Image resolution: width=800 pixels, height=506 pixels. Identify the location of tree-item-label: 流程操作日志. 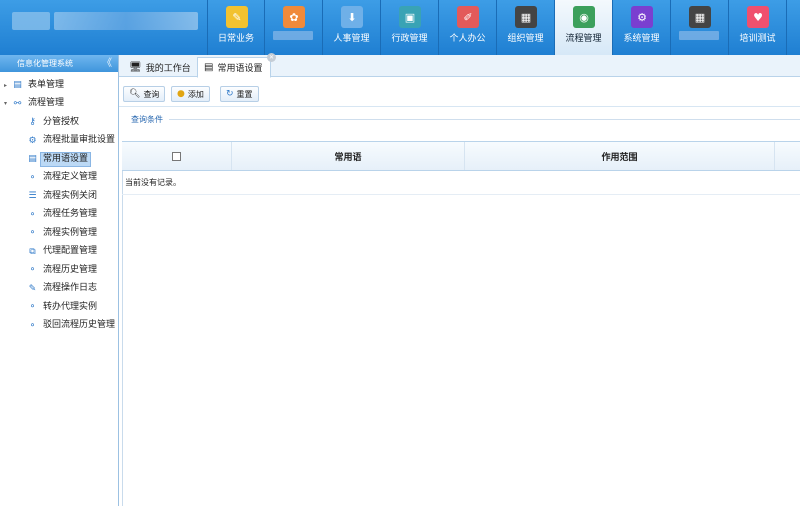
(70, 288).